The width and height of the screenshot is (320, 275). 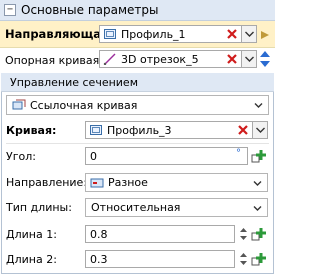 I want to click on length2-input: 0.3, so click(x=160, y=259).